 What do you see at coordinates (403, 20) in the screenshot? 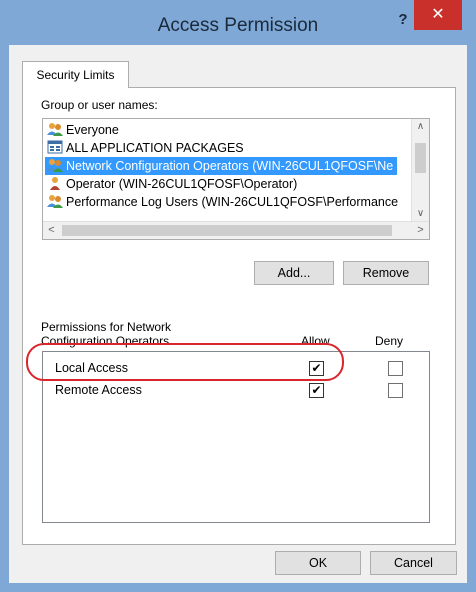
I see `help-button: ?` at bounding box center [403, 20].